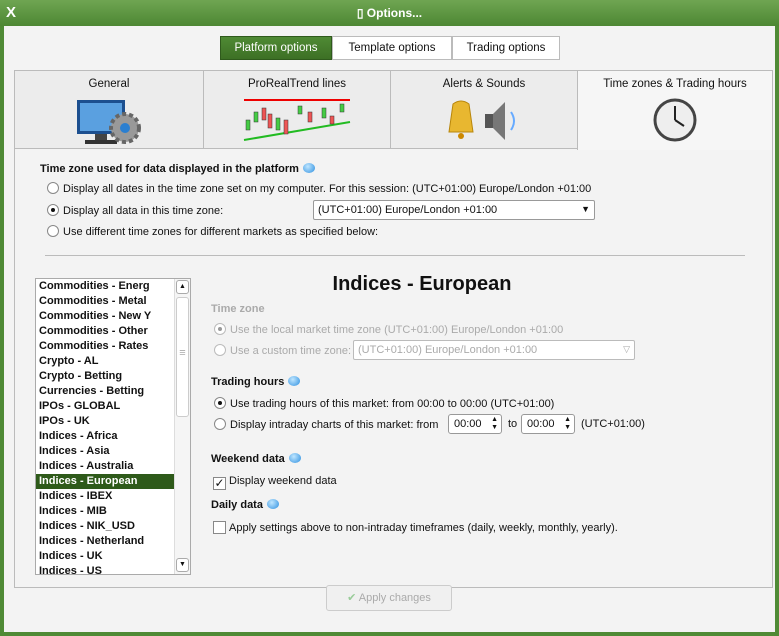 The height and width of the screenshot is (636, 779). I want to click on button-label: Apply changes, so click(394, 598).